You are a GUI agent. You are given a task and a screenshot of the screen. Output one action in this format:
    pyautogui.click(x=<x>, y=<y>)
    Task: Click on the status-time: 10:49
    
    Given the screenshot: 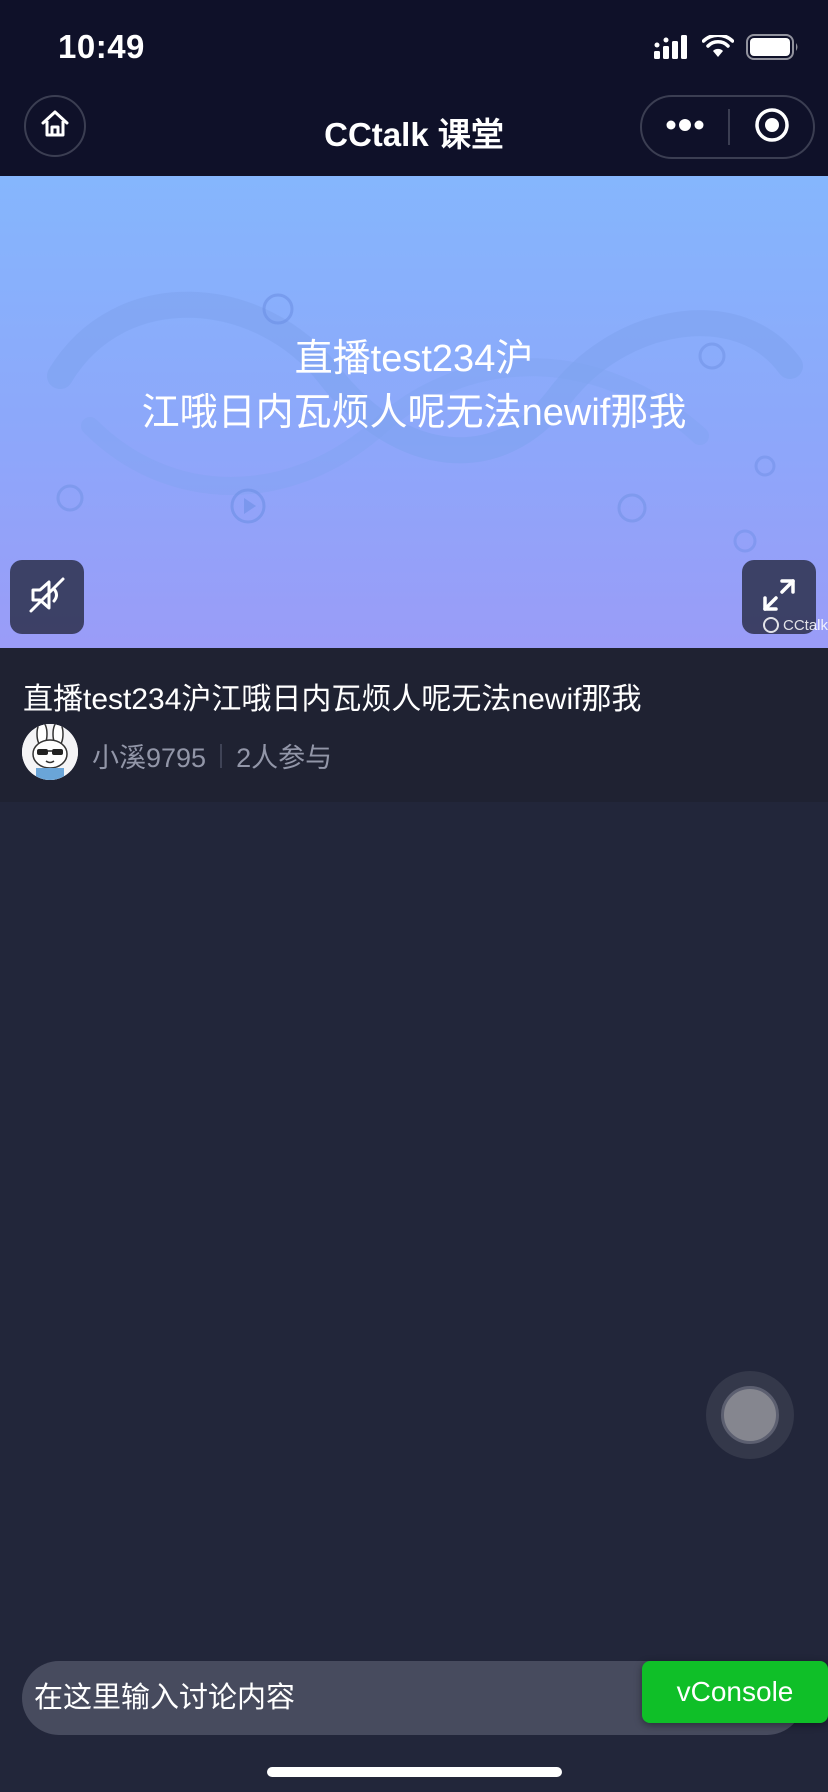 What is the action you would take?
    pyautogui.click(x=101, y=46)
    